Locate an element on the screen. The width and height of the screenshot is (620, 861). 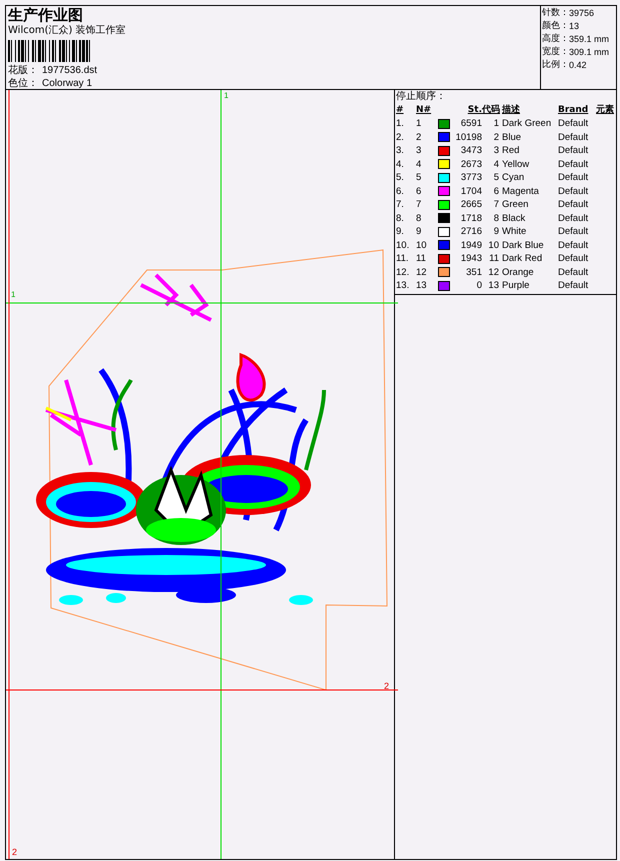
stitch-count: 0 is located at coordinates (479, 285).